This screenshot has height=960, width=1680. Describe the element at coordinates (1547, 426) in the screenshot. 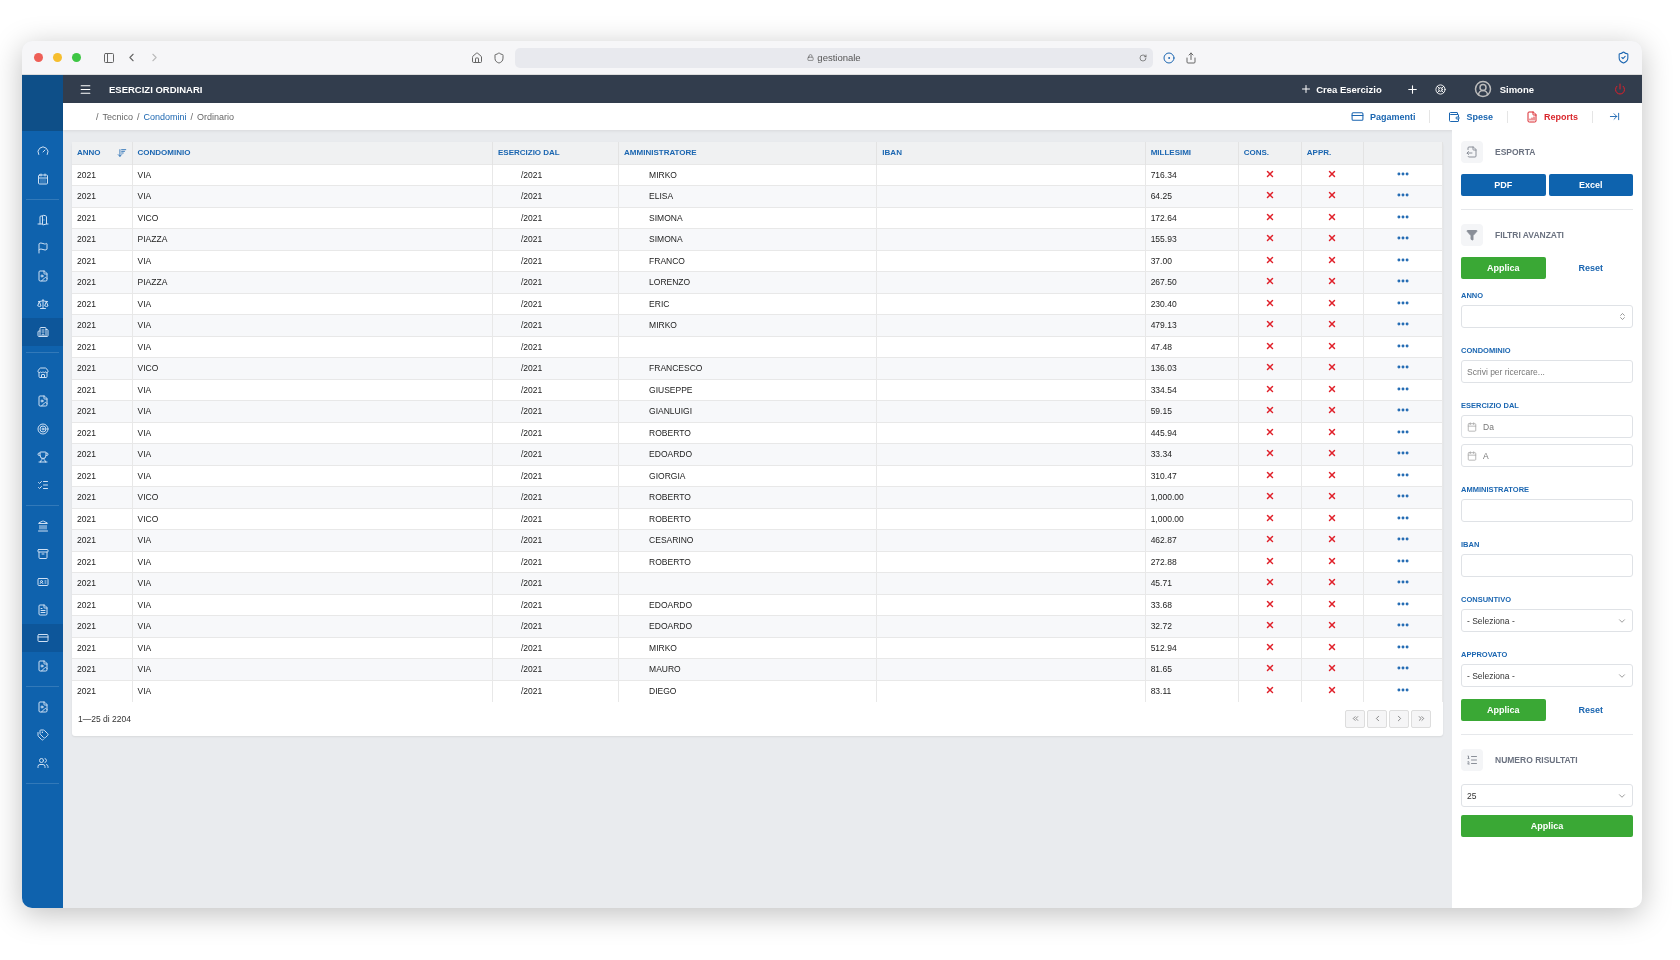

I see `input-field: Da` at that location.